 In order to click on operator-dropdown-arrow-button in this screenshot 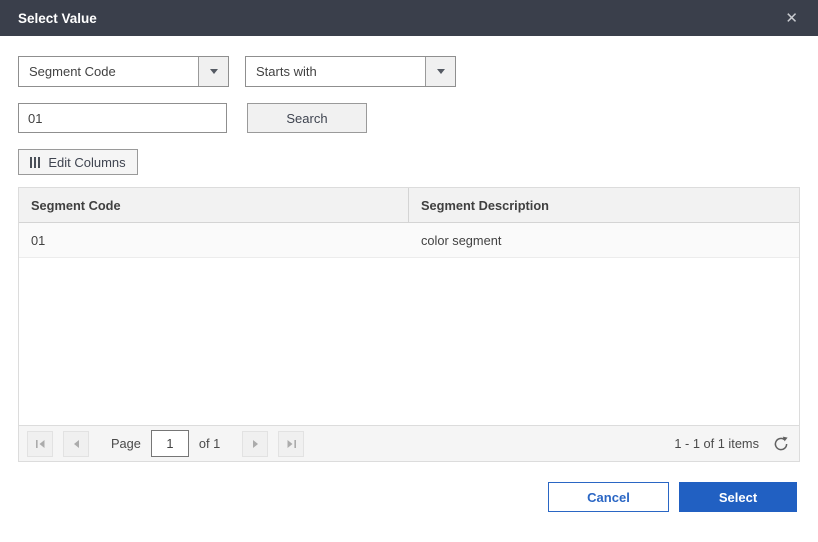, I will do `click(440, 71)`.